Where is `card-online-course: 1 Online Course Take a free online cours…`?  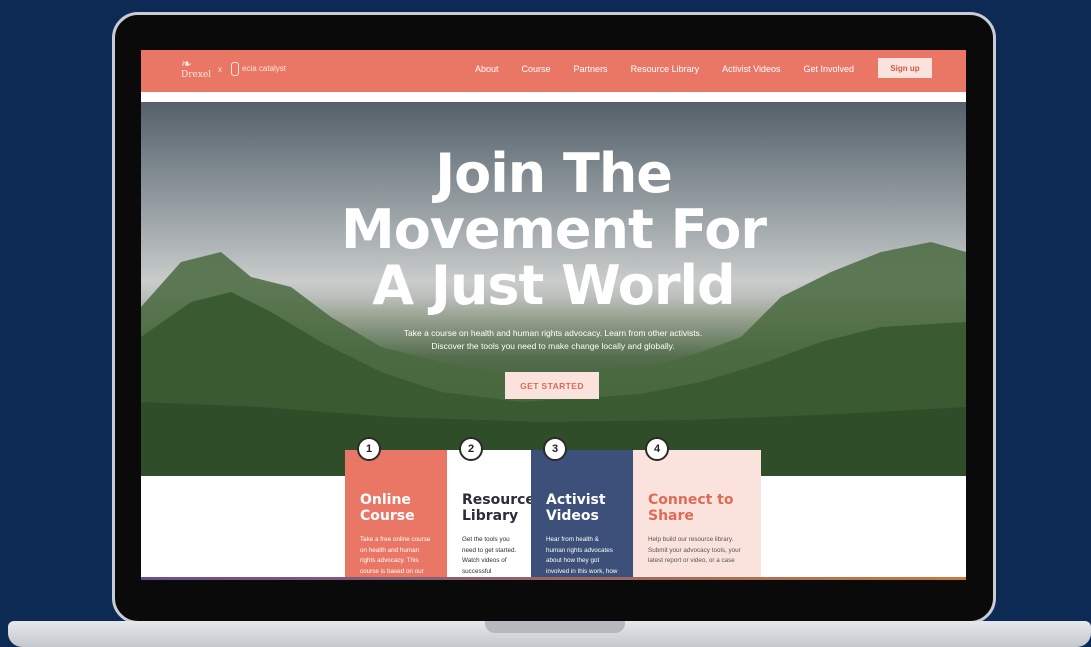 card-online-course: 1 Online Course Take a free online cours… is located at coordinates (396, 508).